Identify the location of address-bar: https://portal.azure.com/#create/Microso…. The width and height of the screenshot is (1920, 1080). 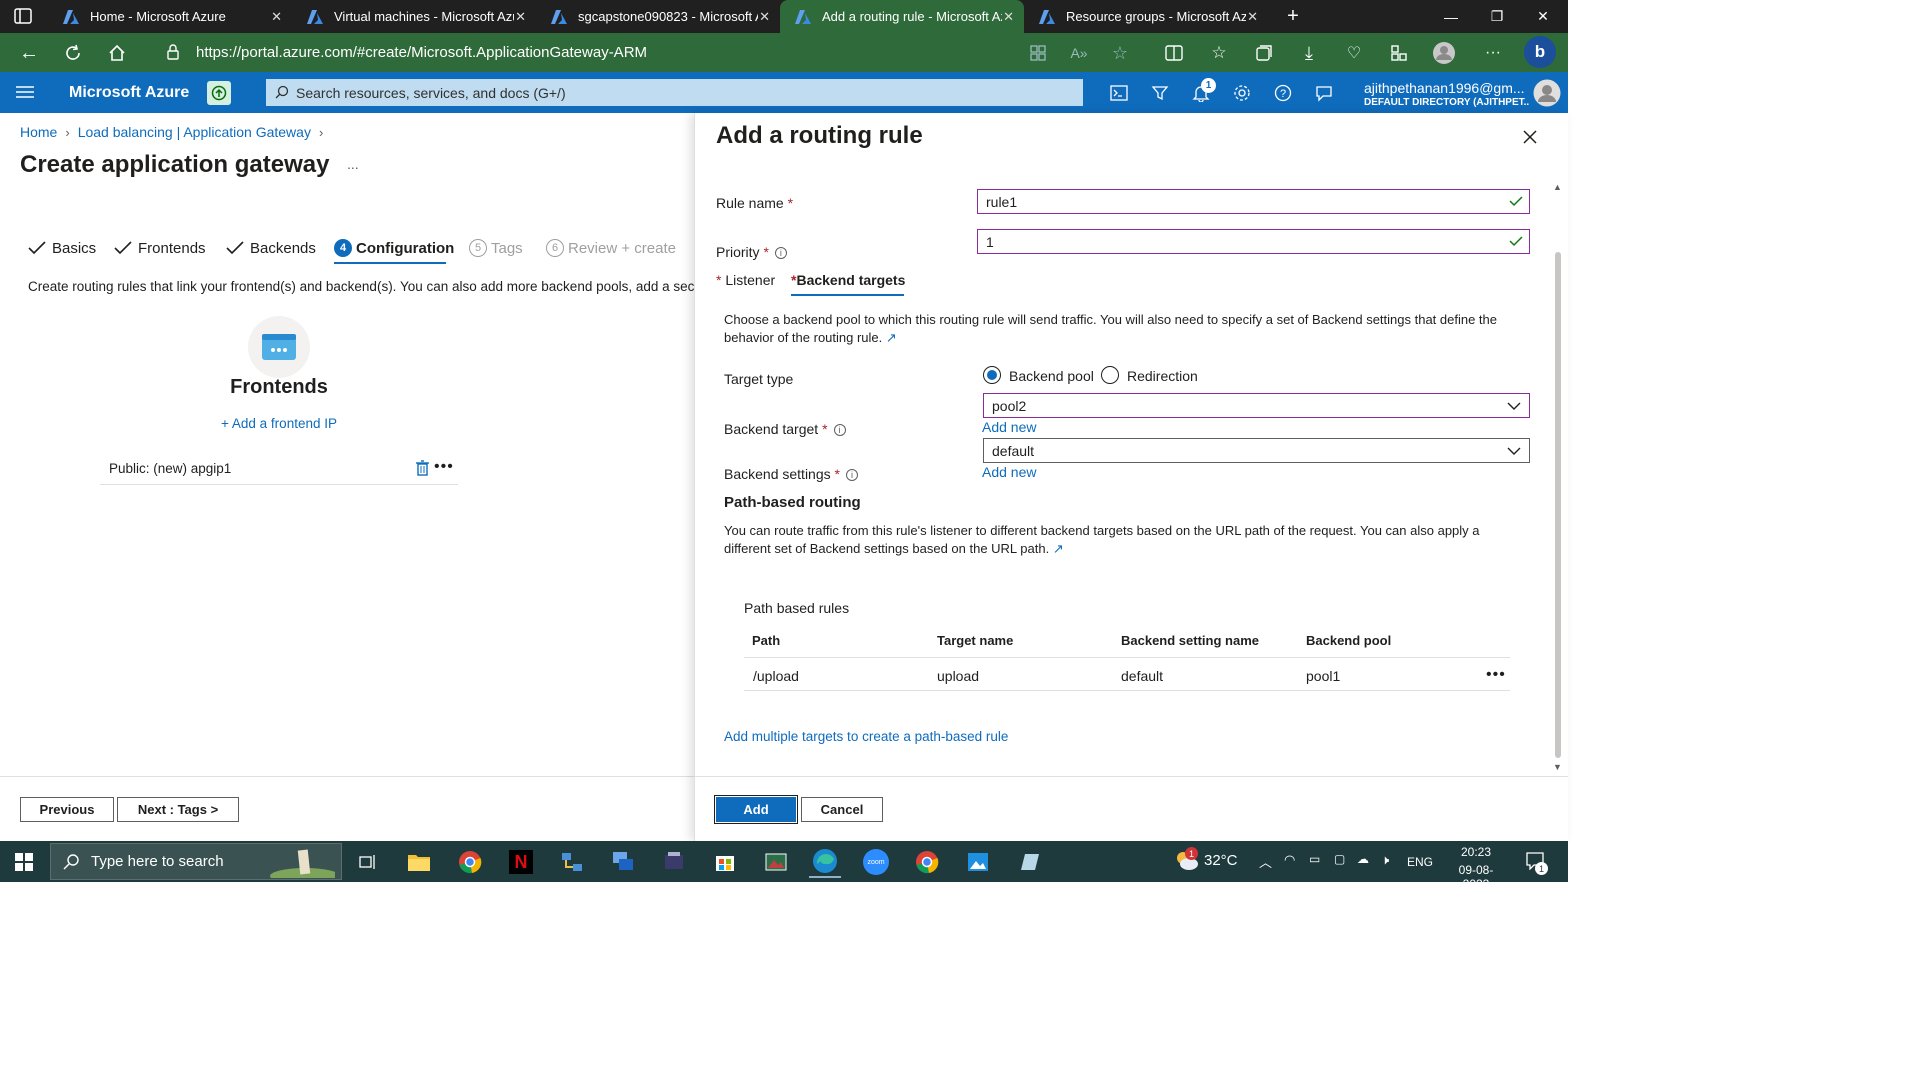
(585, 52).